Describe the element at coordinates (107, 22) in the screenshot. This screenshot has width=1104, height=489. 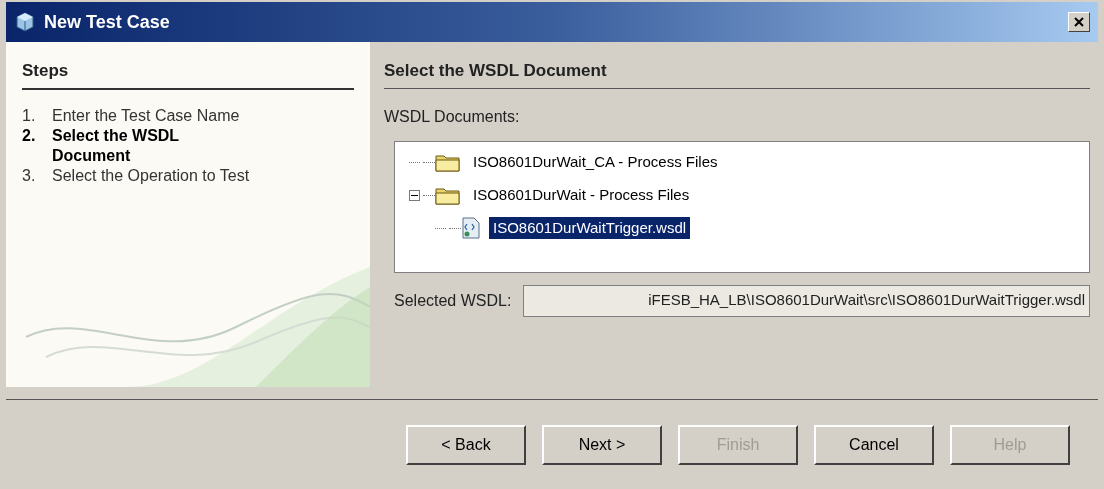
I see `window-title: New Test Case` at that location.